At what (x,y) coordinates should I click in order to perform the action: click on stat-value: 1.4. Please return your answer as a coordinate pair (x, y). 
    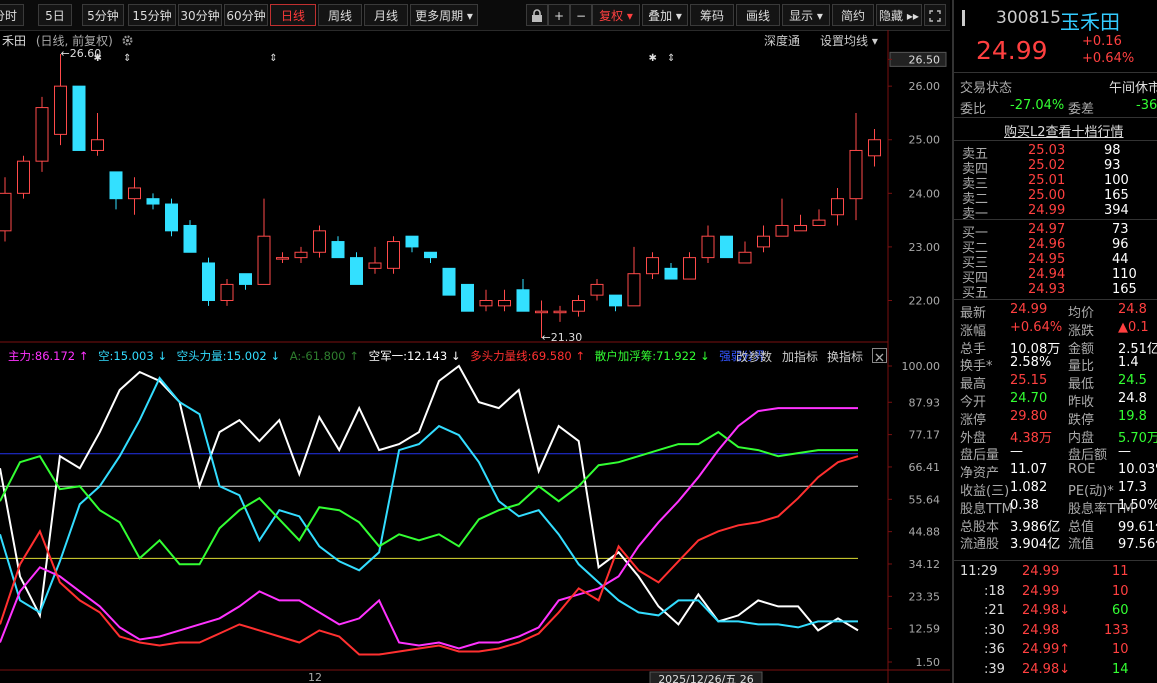
    Looking at the image, I should click on (1128, 363).